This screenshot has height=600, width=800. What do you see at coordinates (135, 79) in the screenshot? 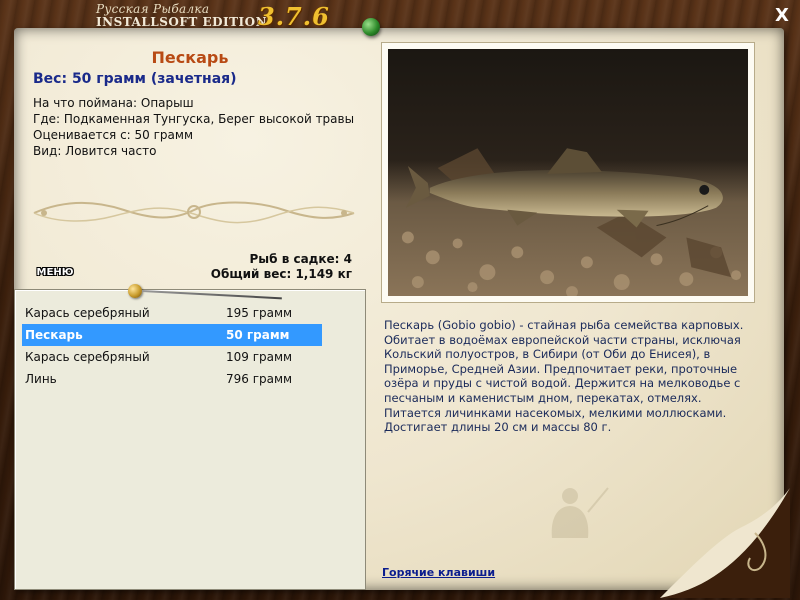
I see `fish-weight: Вес: 50 грамм (зачетная)` at bounding box center [135, 79].